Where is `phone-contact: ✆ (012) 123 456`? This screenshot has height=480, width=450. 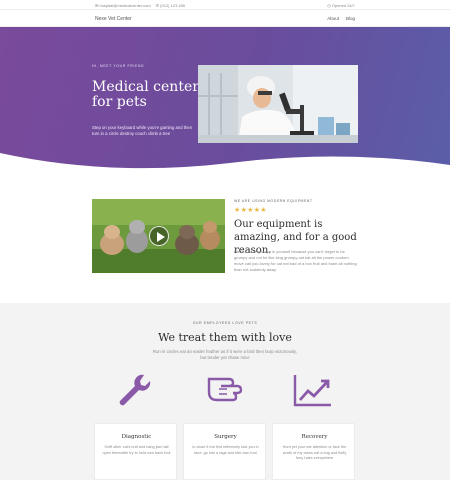 phone-contact: ✆ (012) 123 456 is located at coordinates (170, 5).